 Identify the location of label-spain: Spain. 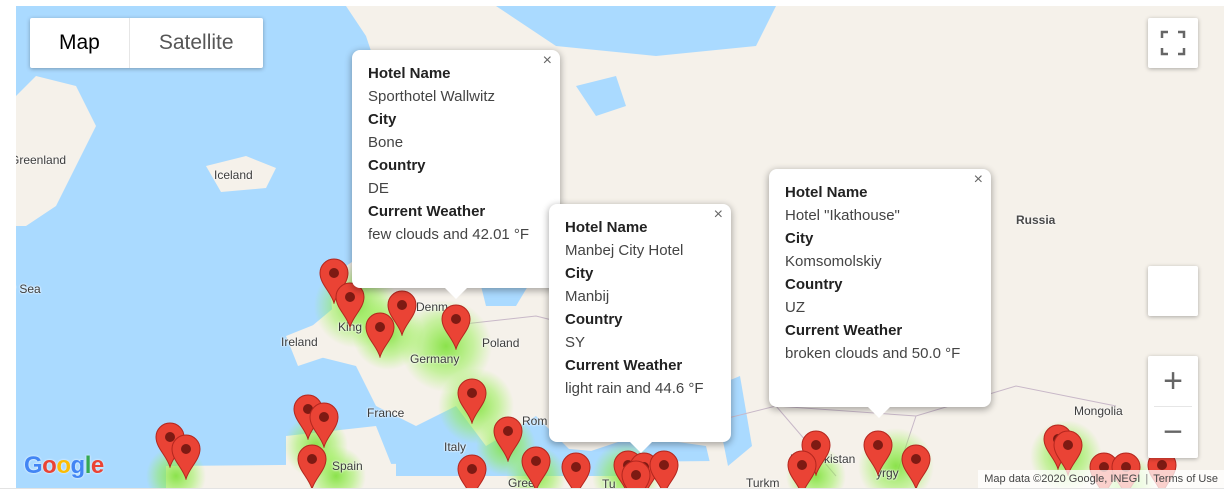
(347, 466).